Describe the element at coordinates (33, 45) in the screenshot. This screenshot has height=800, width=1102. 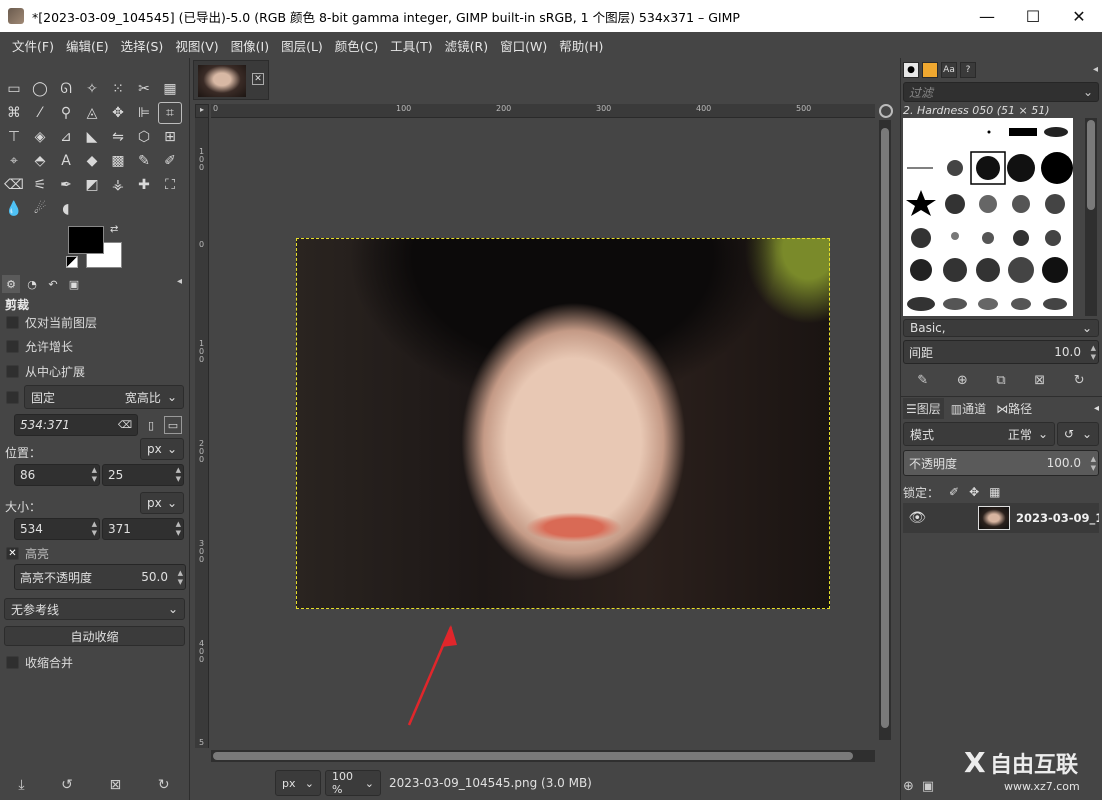
I see `menu-file: 文件(F)` at that location.